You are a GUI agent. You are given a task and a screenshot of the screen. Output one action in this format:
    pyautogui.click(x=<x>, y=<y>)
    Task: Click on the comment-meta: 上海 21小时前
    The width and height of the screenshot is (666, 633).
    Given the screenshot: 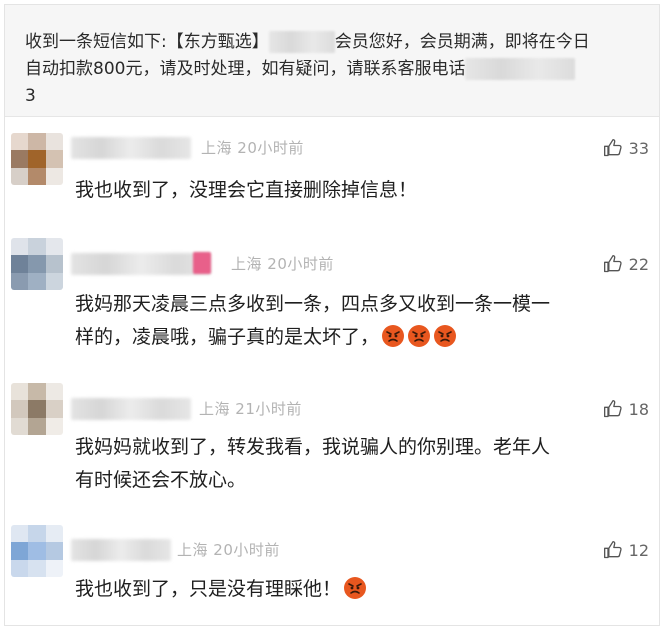 What is the action you would take?
    pyautogui.click(x=250, y=409)
    